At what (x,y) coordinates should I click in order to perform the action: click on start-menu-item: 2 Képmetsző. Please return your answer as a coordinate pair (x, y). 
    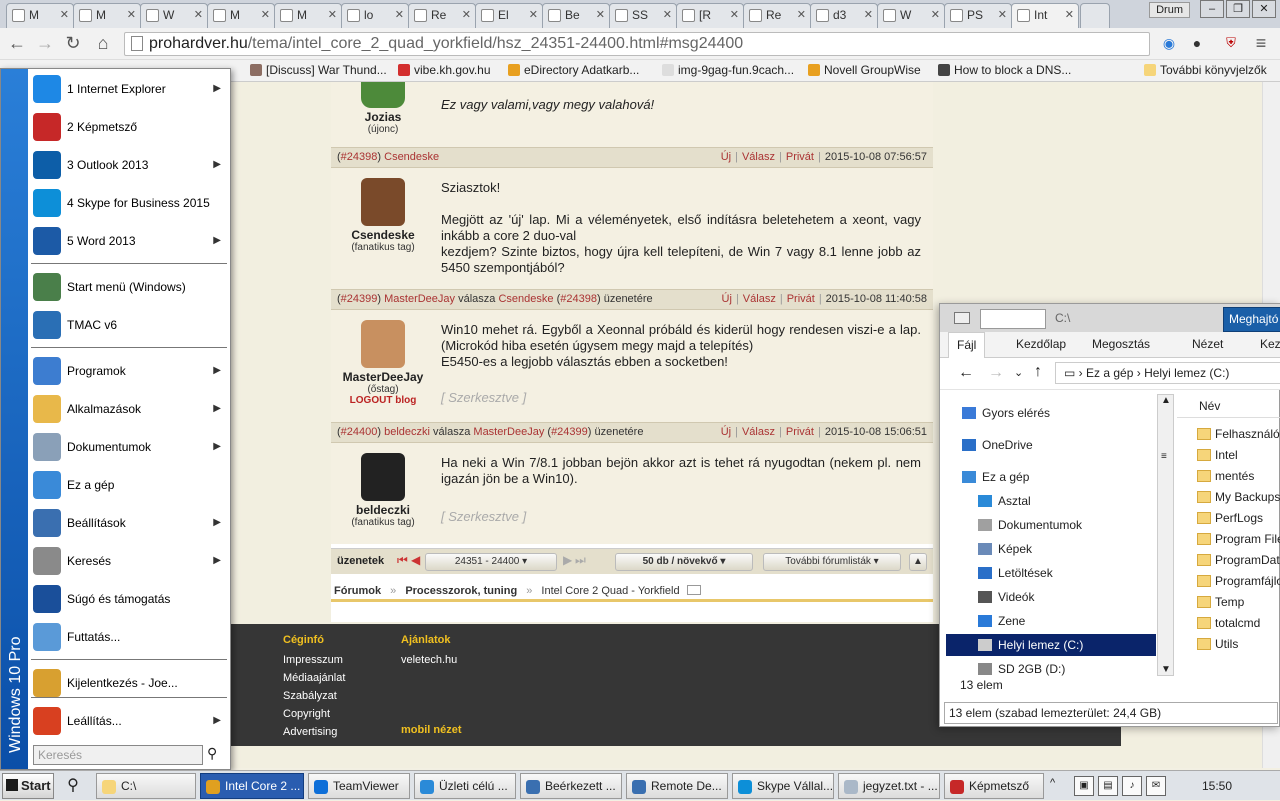
    Looking at the image, I should click on (129, 127).